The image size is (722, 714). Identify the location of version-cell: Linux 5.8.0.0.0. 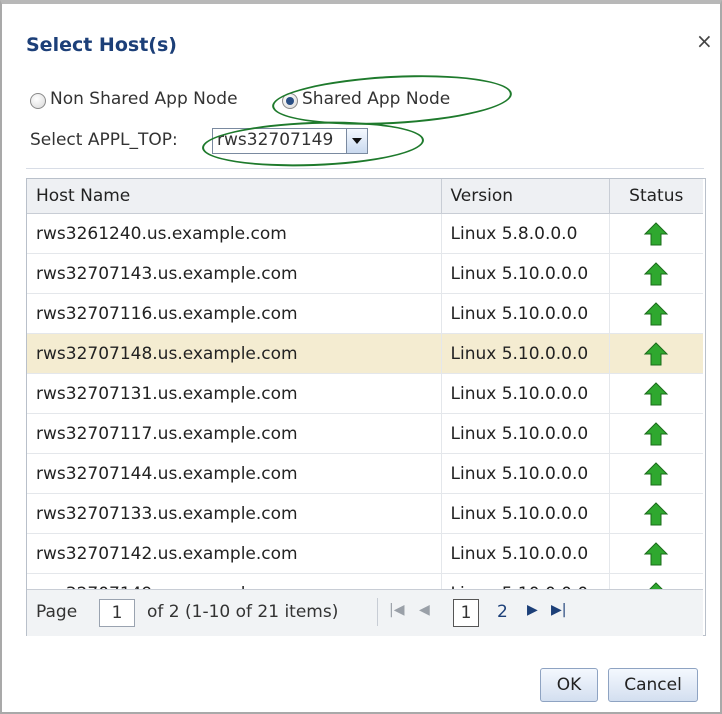
(525, 233).